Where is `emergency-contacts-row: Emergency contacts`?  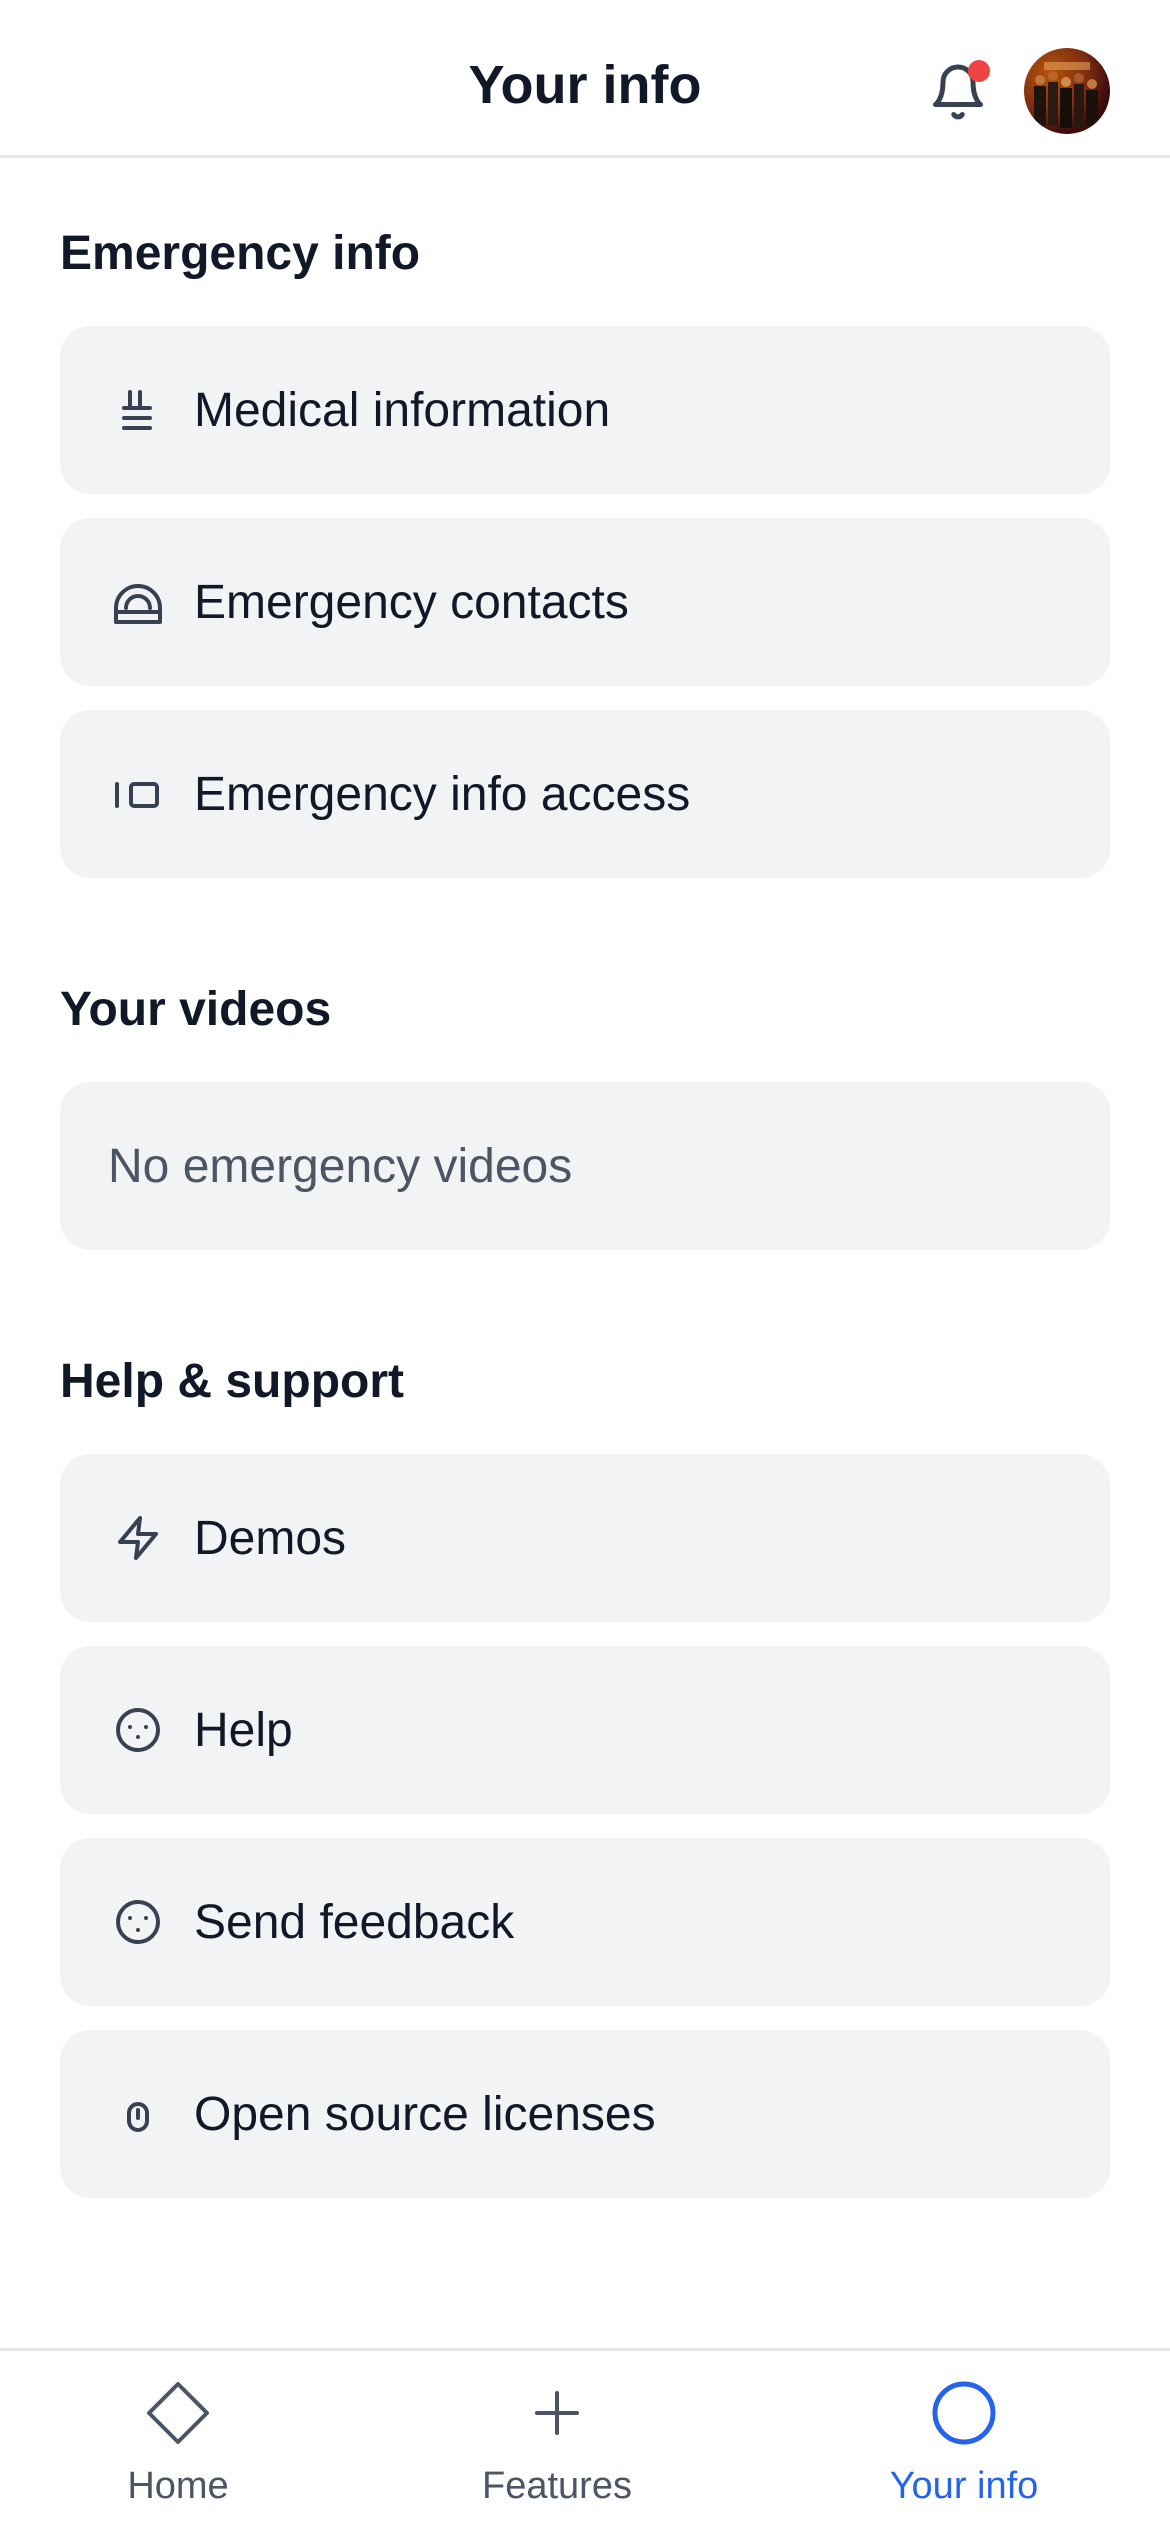 emergency-contacts-row: Emergency contacts is located at coordinates (585, 602).